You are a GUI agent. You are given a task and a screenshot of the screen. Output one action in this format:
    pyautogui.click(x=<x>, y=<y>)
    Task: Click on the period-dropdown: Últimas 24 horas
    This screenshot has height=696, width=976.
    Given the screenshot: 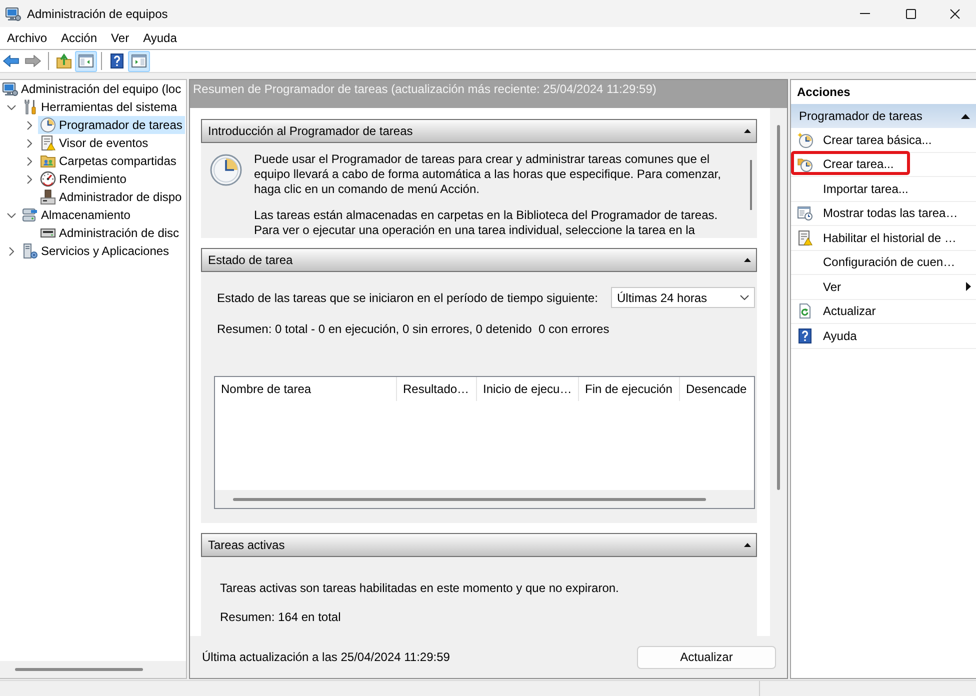 What is the action you would take?
    pyautogui.click(x=683, y=297)
    